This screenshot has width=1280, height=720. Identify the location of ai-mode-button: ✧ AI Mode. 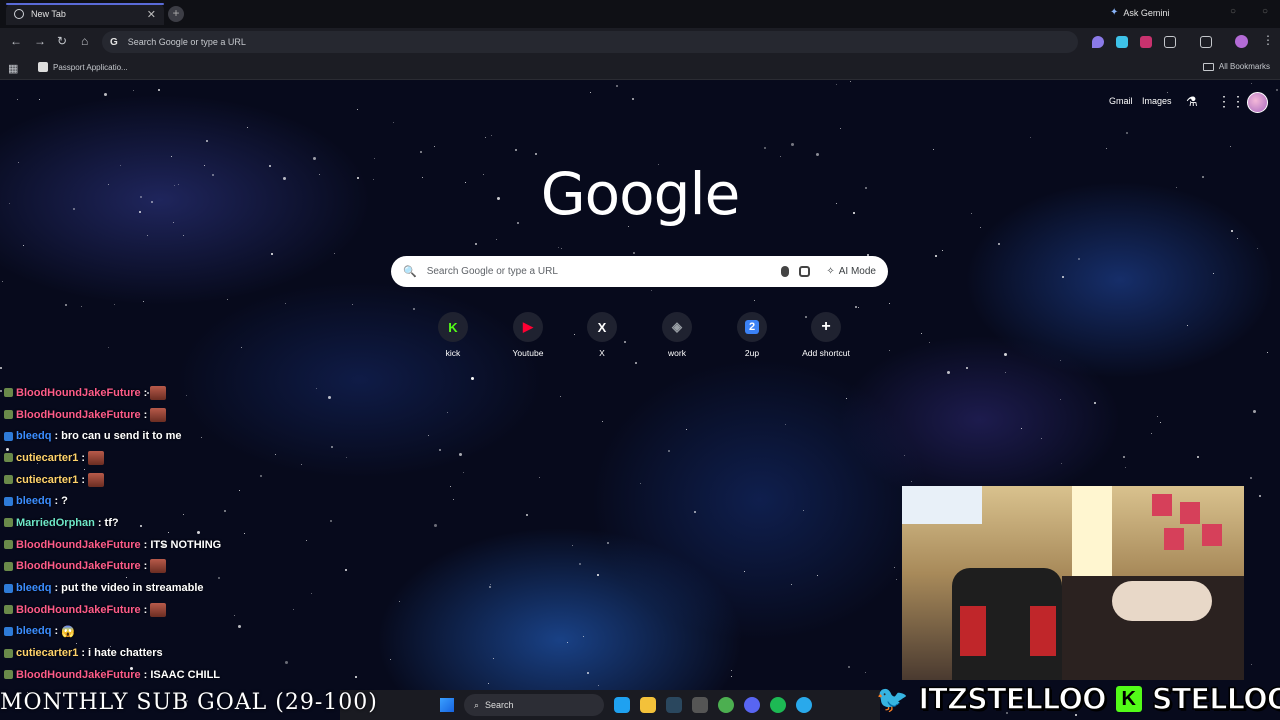
(848, 271).